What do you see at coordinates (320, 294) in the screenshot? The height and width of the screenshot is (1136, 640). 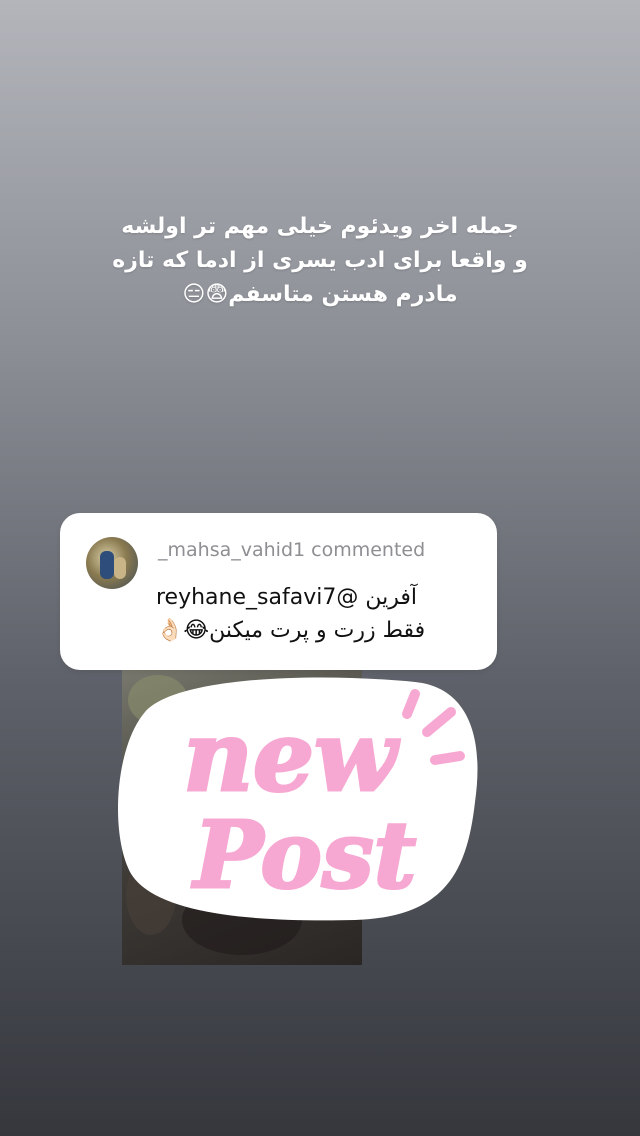 I see `caption-line-3: مادرم هستن متاسفم😨😑` at bounding box center [320, 294].